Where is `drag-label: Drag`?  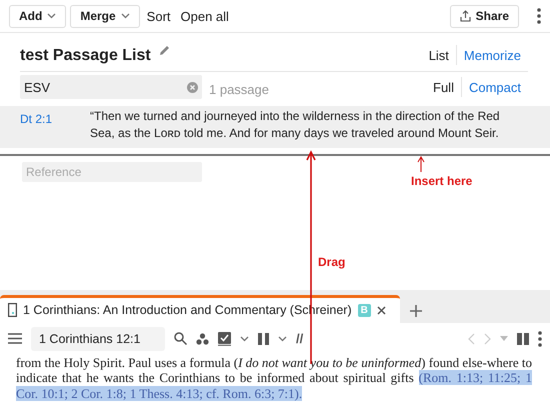
drag-label: Drag is located at coordinates (332, 262).